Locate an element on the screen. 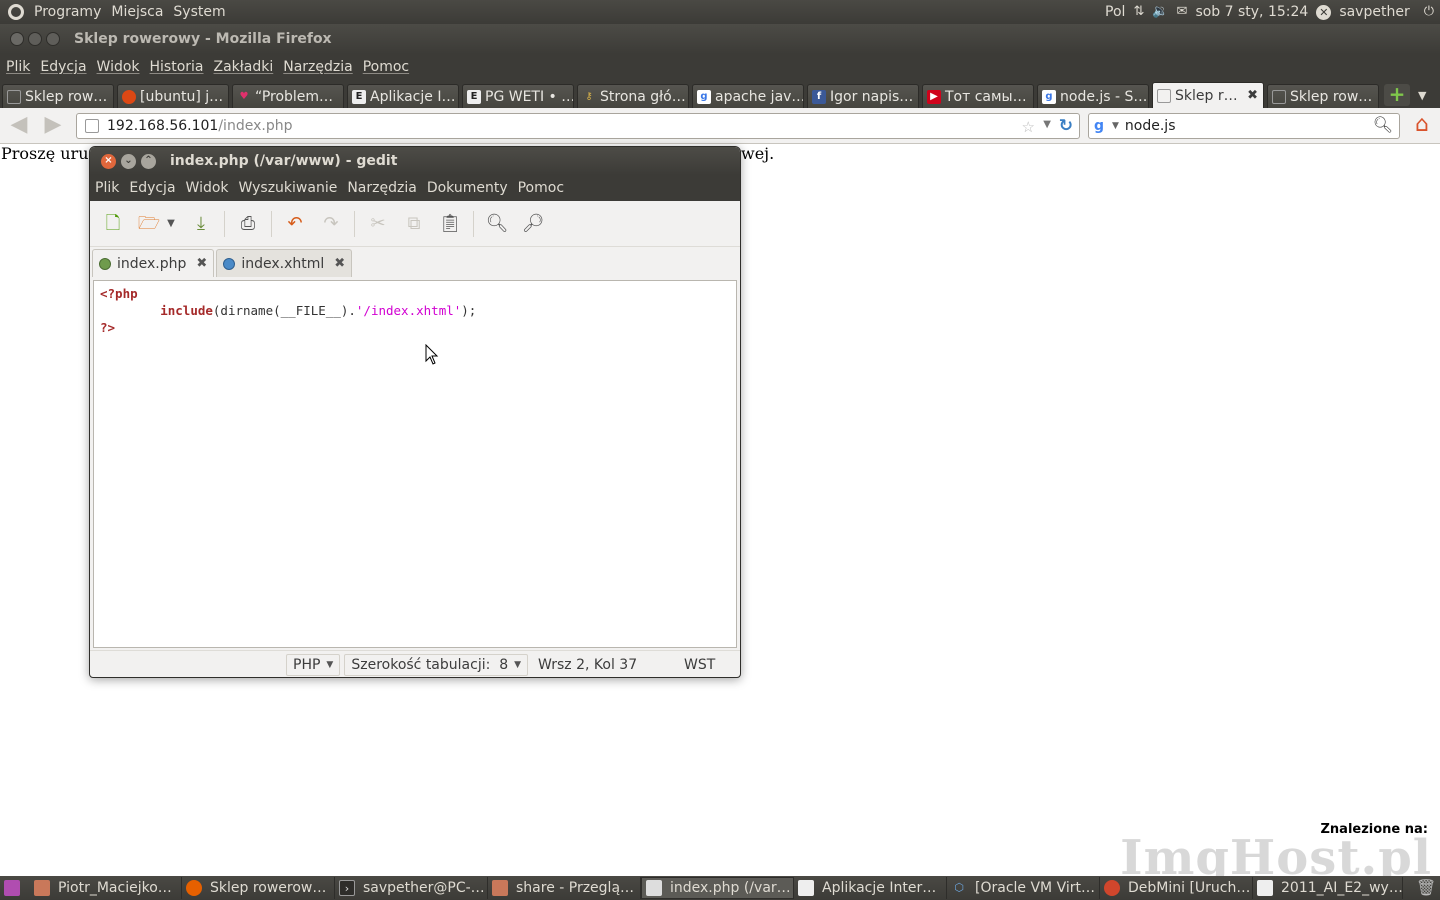 Image resolution: width=1440 pixels, height=900 pixels. url-path: /index.php is located at coordinates (255, 126).